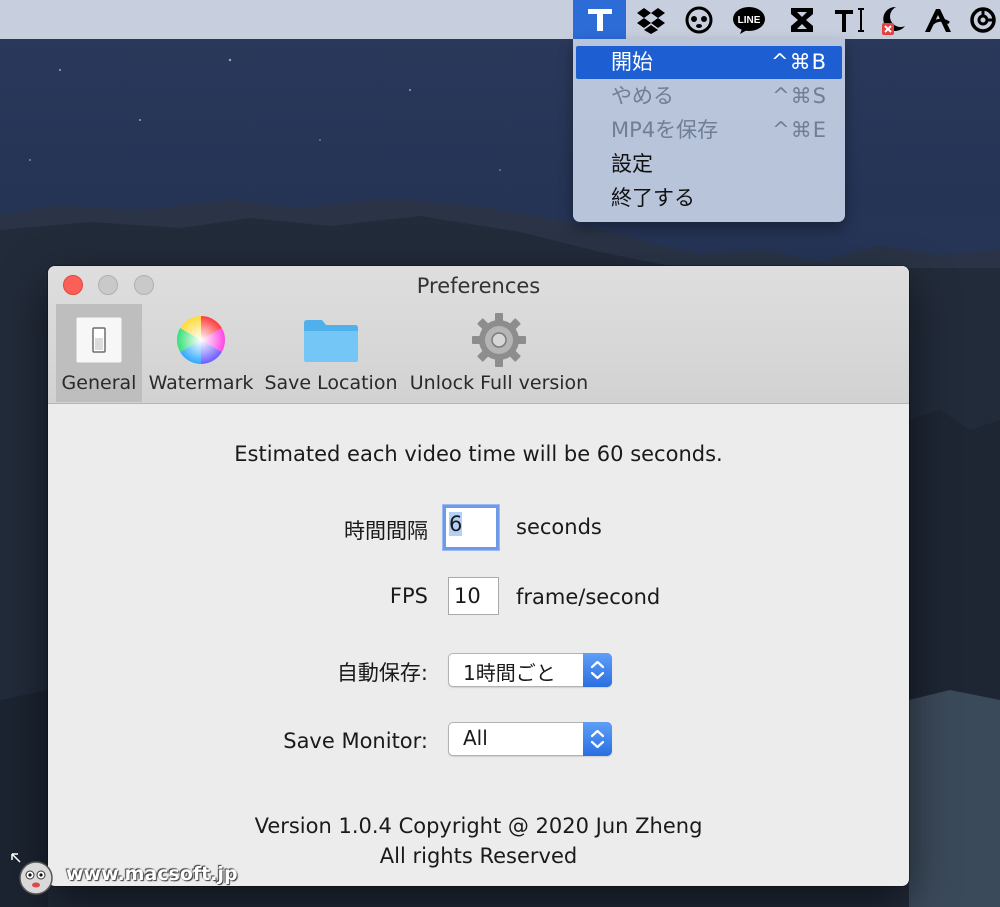  What do you see at coordinates (982, 19) in the screenshot?
I see `knot-icon` at bounding box center [982, 19].